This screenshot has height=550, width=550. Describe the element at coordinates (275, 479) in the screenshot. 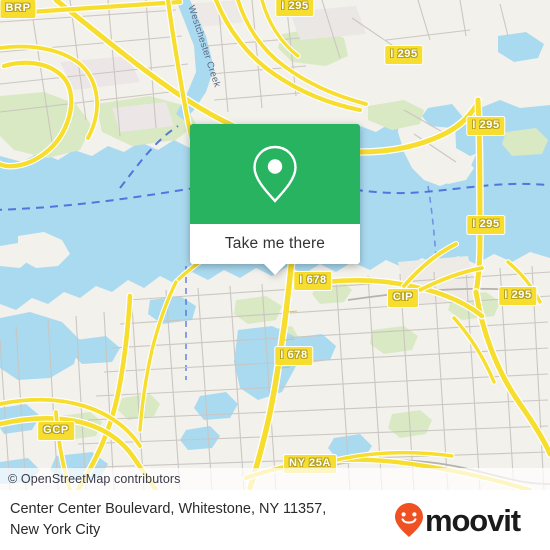

I see `osm-attribution-bar: © OpenStreetMap contributors` at that location.